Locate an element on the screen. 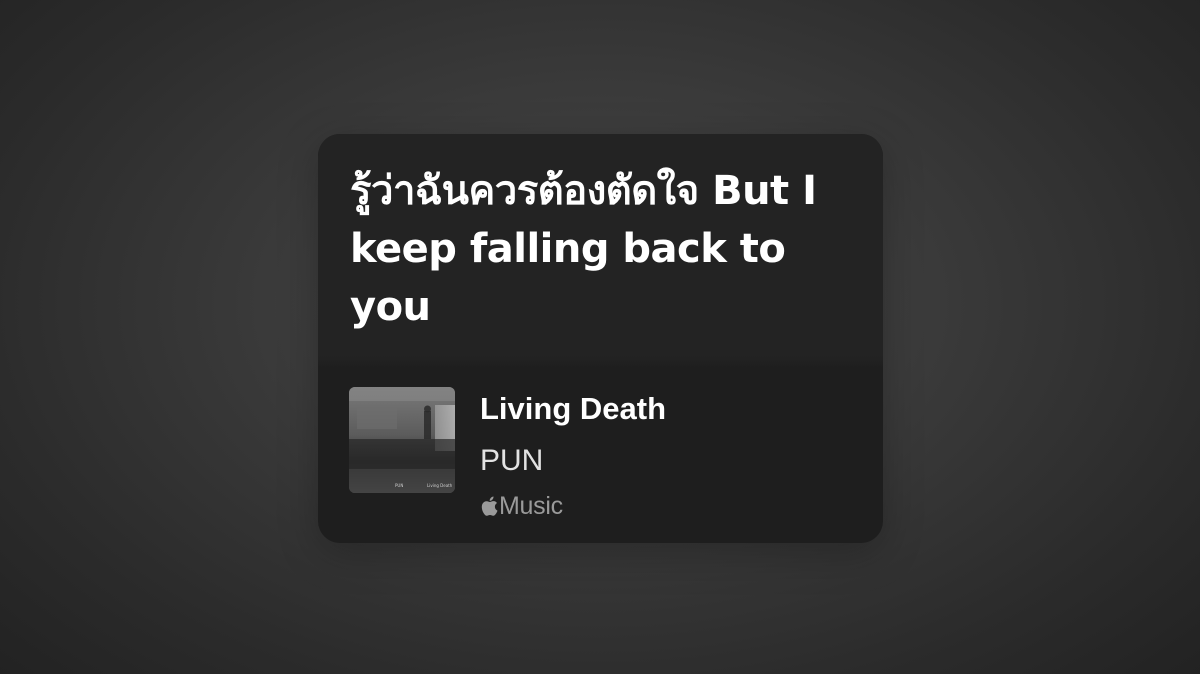 The height and width of the screenshot is (674, 1200). song-info-section: PUN Living Death Living Death PUN Music is located at coordinates (600, 449).